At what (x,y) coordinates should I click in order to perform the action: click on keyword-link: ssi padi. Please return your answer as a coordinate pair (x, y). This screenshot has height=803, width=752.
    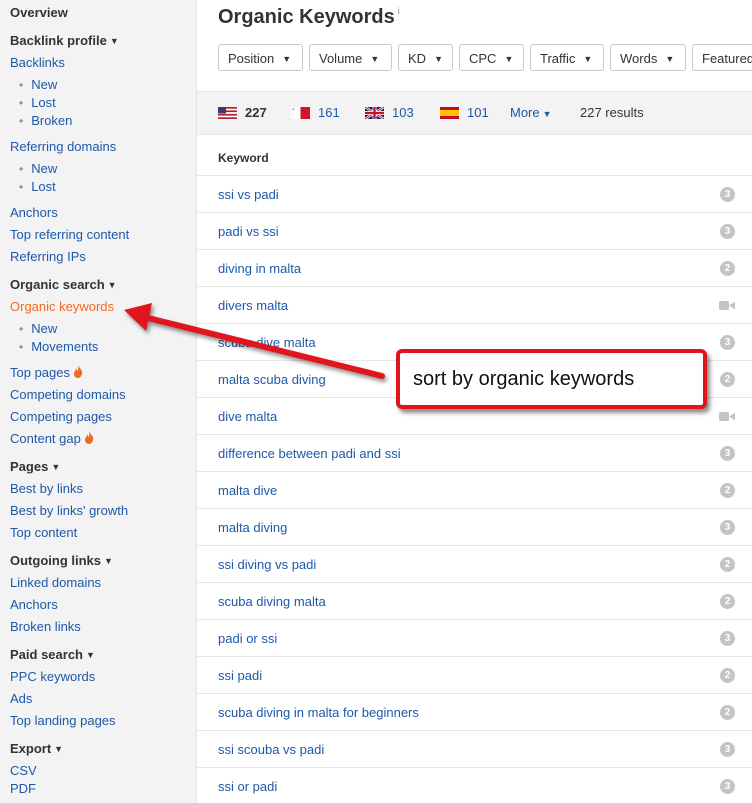
    Looking at the image, I should click on (240, 675).